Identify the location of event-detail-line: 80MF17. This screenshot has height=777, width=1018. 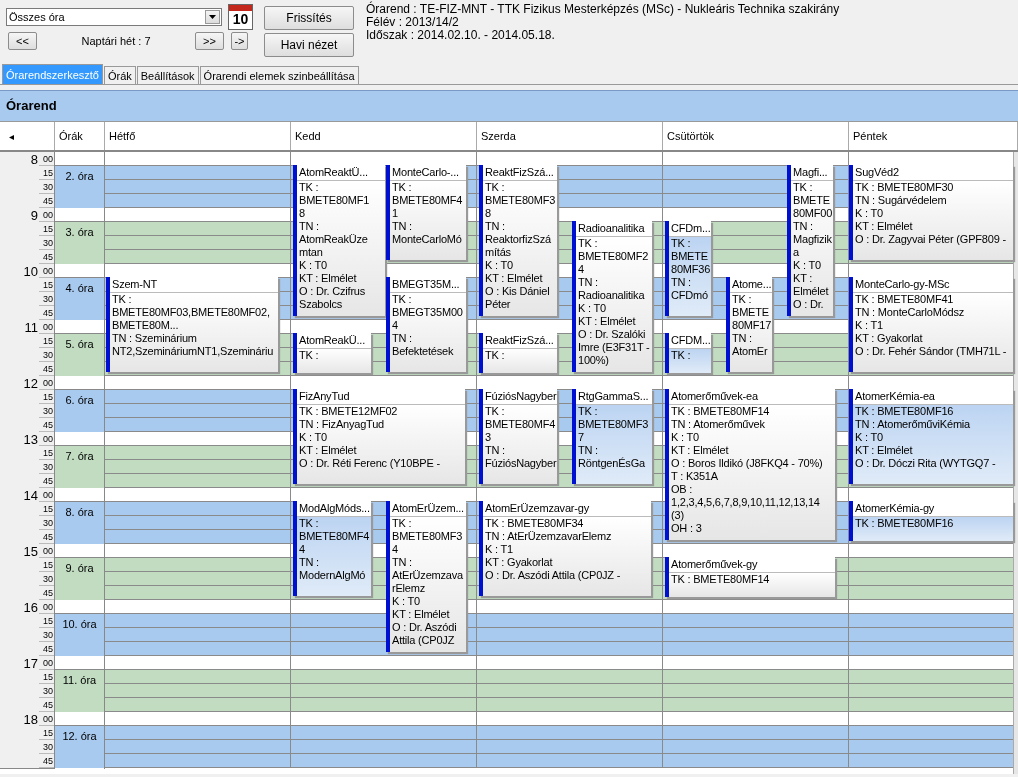
(752, 325).